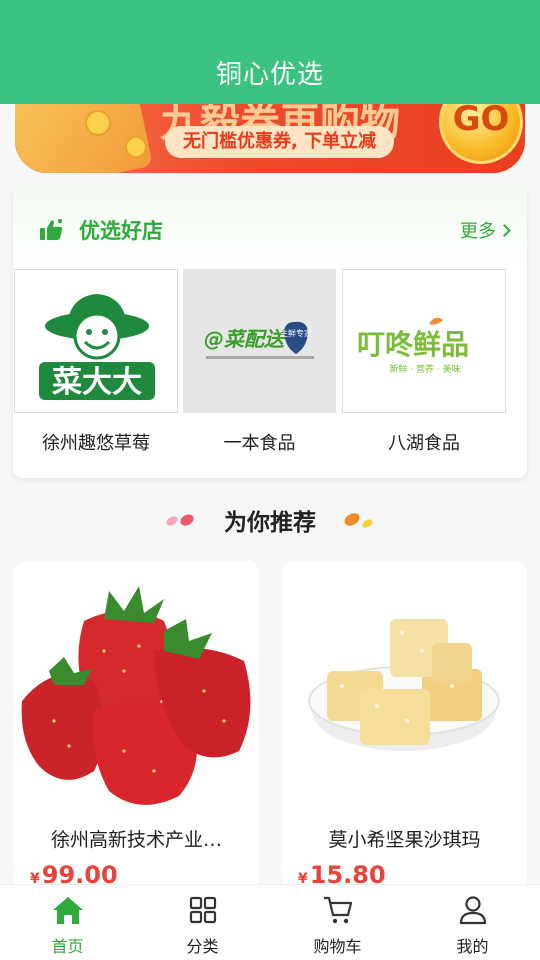 The image size is (540, 960). I want to click on shop-card: @菜配送 生鲜专家 一本食品, so click(259, 364).